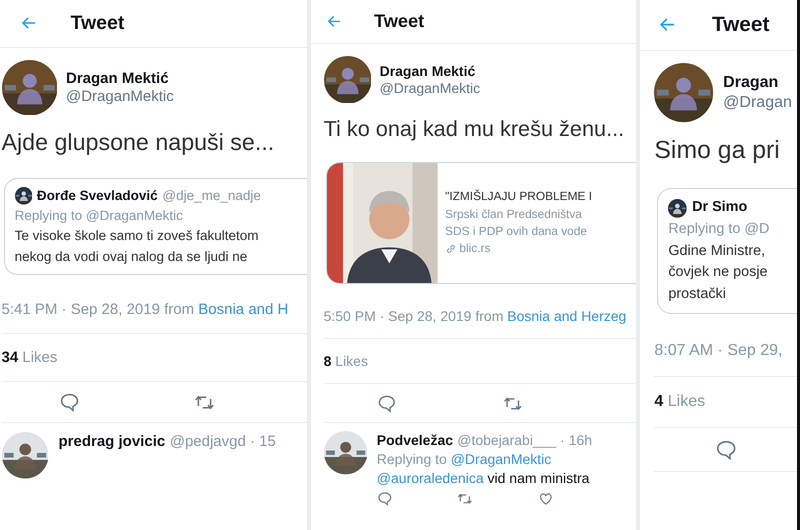 The height and width of the screenshot is (530, 800). Describe the element at coordinates (137, 236) in the screenshot. I see `quoted-text-line: Te visoke škole samo ti zoveš fakultetom` at that location.